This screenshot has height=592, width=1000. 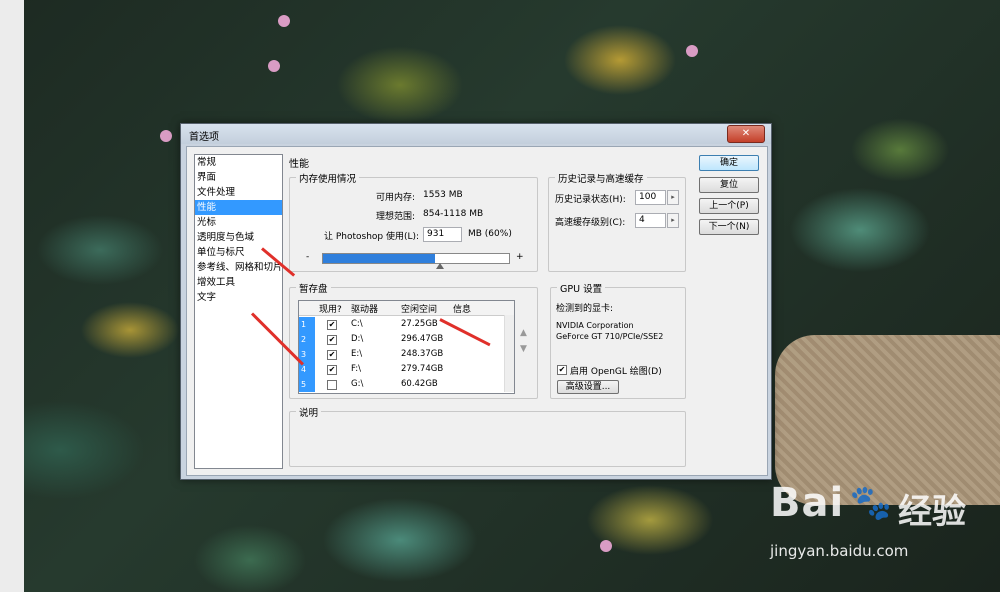 What do you see at coordinates (330, 310) in the screenshot?
I see `header-active: 现用?` at bounding box center [330, 310].